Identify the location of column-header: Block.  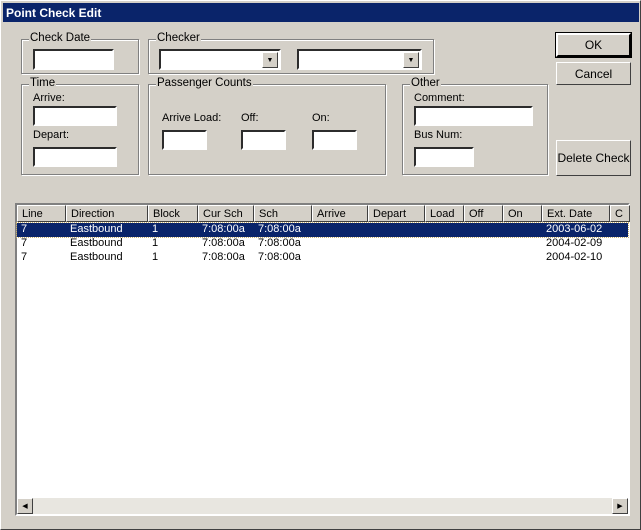
(173, 213).